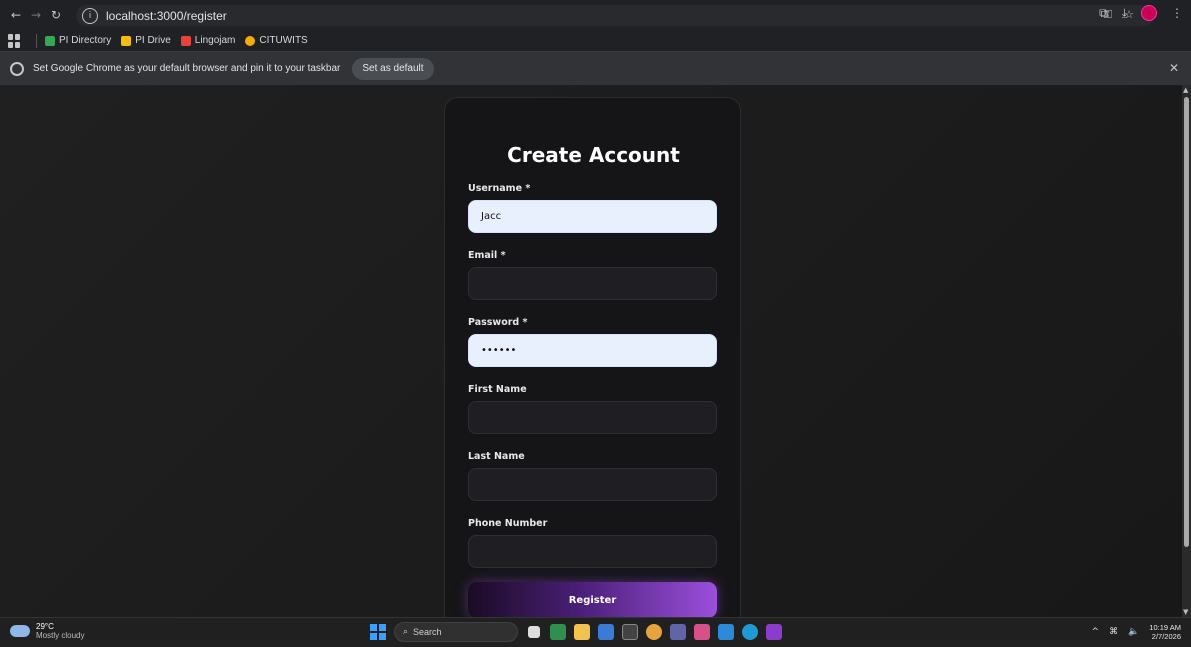 This screenshot has height=647, width=1191. What do you see at coordinates (185, 40) in the screenshot?
I see `lingojam-icon` at bounding box center [185, 40].